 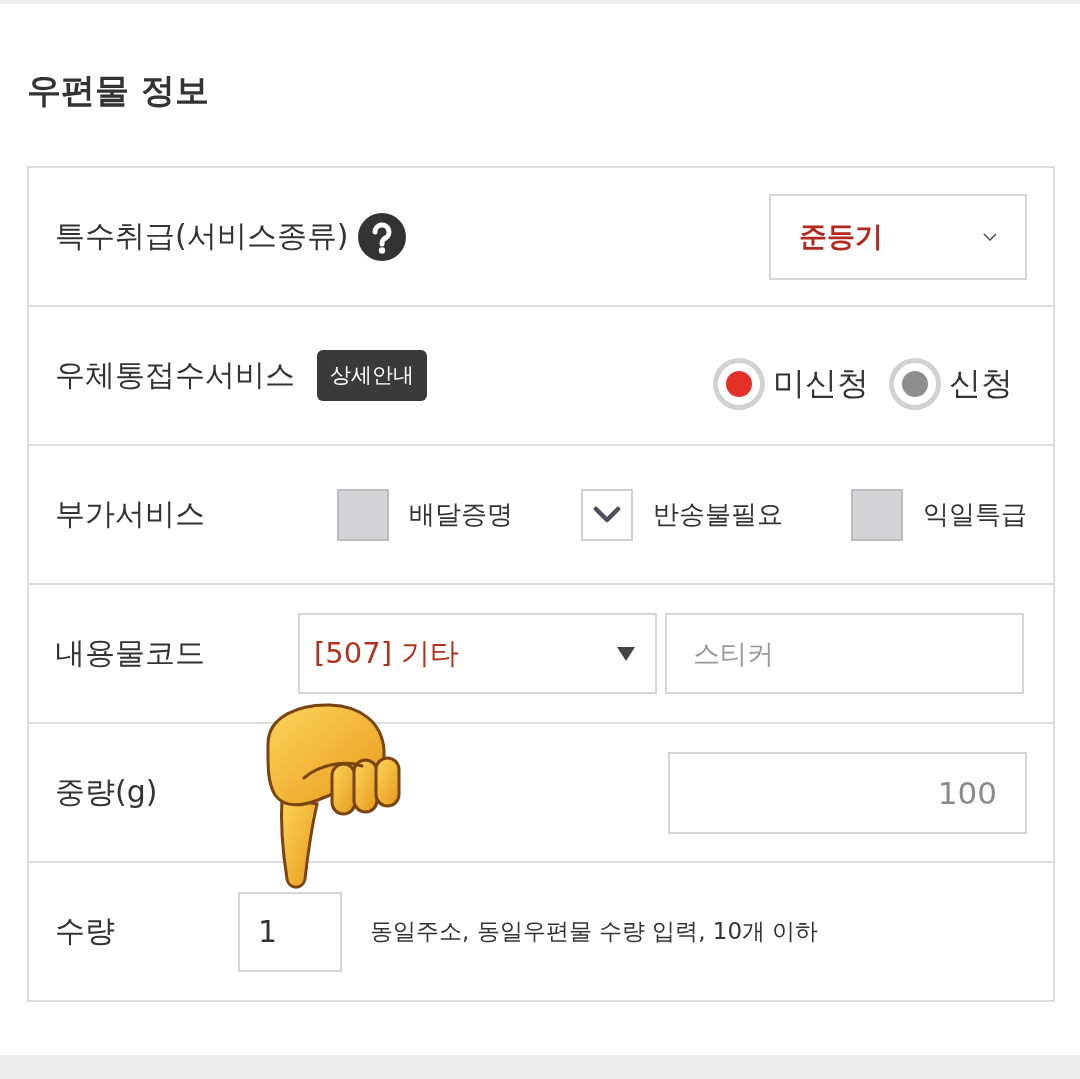 I want to click on help-icon, so click(x=382, y=236).